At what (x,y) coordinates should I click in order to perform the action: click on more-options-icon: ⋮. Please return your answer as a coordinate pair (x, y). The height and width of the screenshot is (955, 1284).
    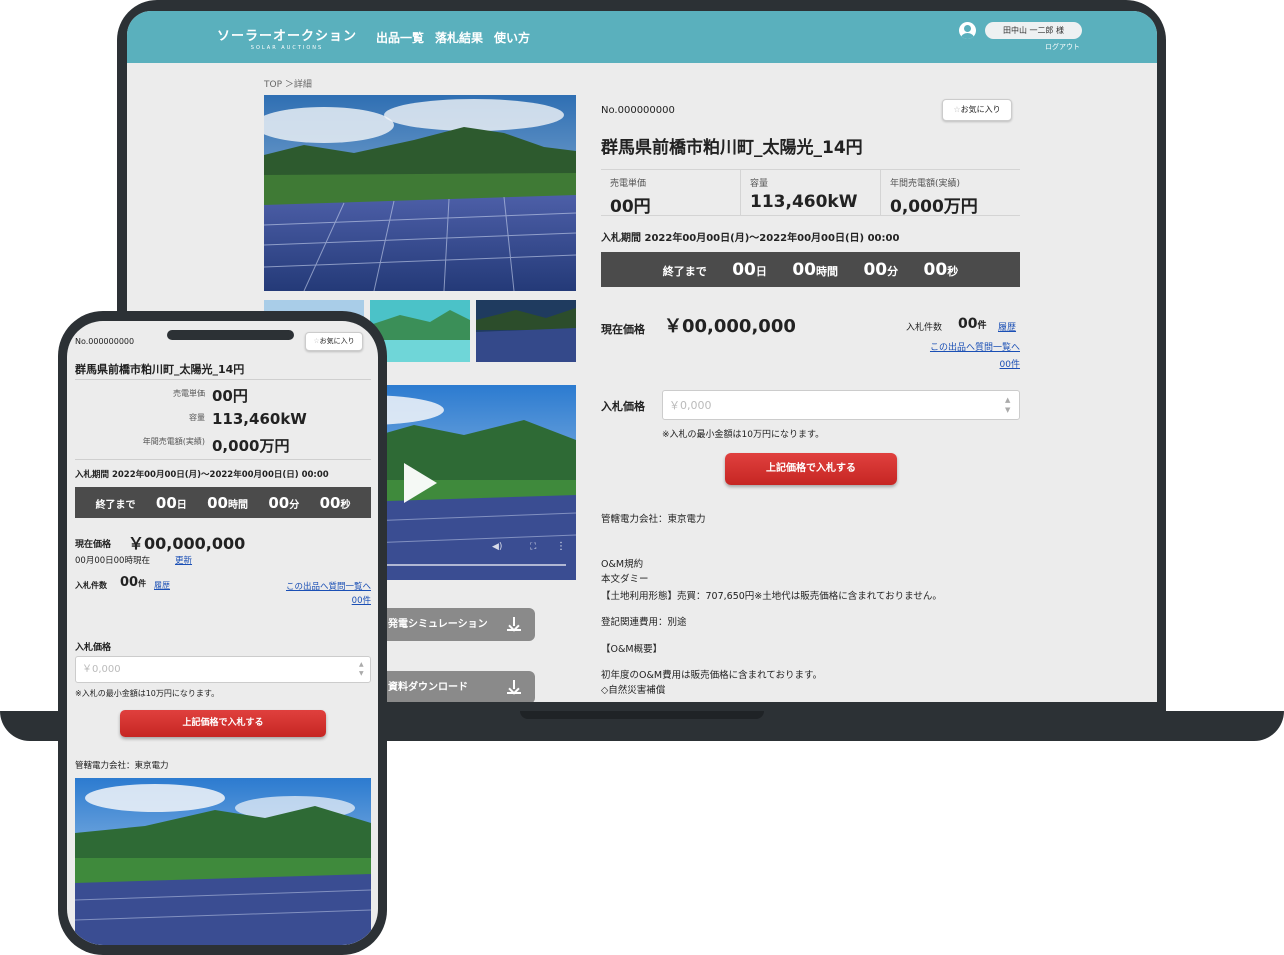
    Looking at the image, I should click on (561, 546).